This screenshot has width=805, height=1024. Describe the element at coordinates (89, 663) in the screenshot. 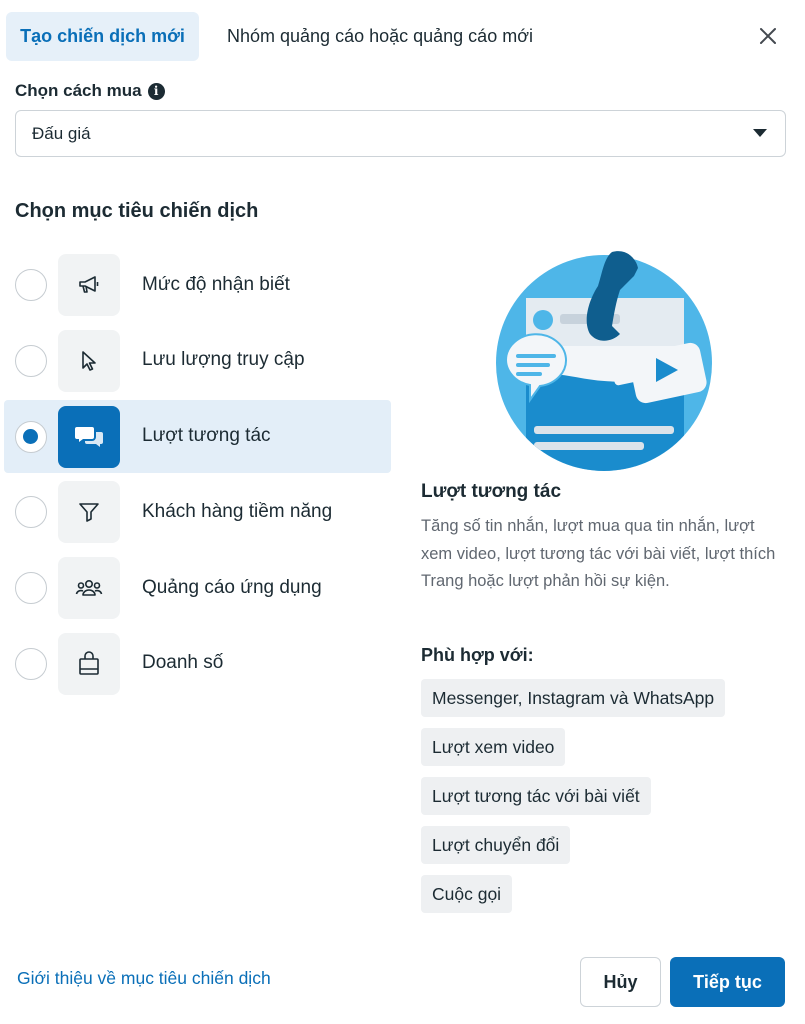

I see `shopping-bag-icon` at that location.